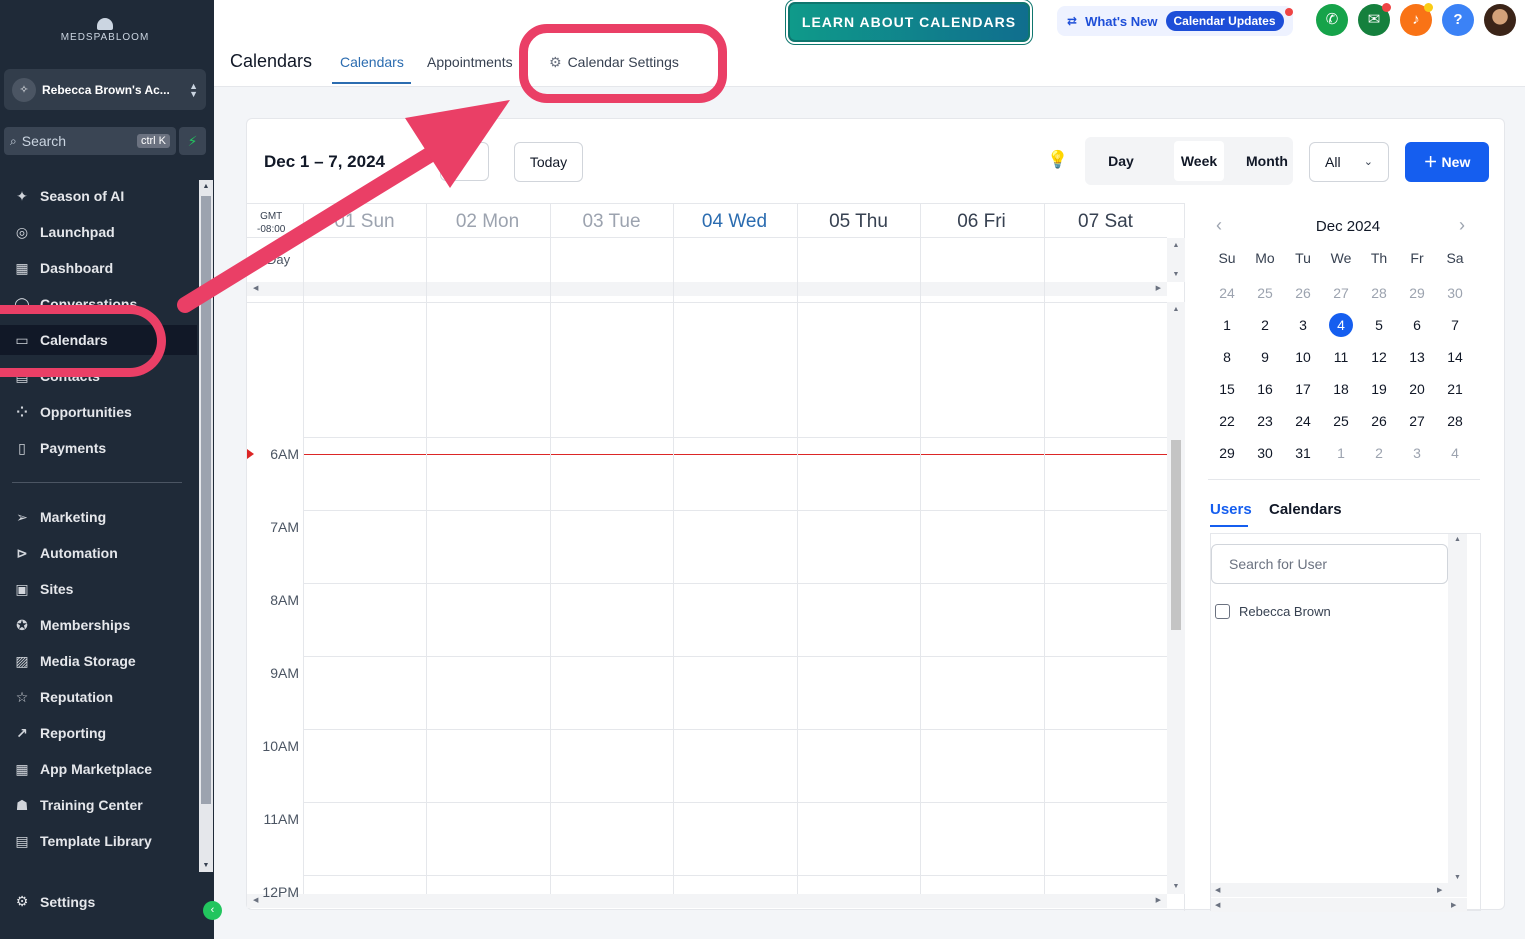 Image resolution: width=1525 pixels, height=939 pixels. Describe the element at coordinates (1379, 357) in the screenshot. I see `mini-calendar-day: 12` at that location.